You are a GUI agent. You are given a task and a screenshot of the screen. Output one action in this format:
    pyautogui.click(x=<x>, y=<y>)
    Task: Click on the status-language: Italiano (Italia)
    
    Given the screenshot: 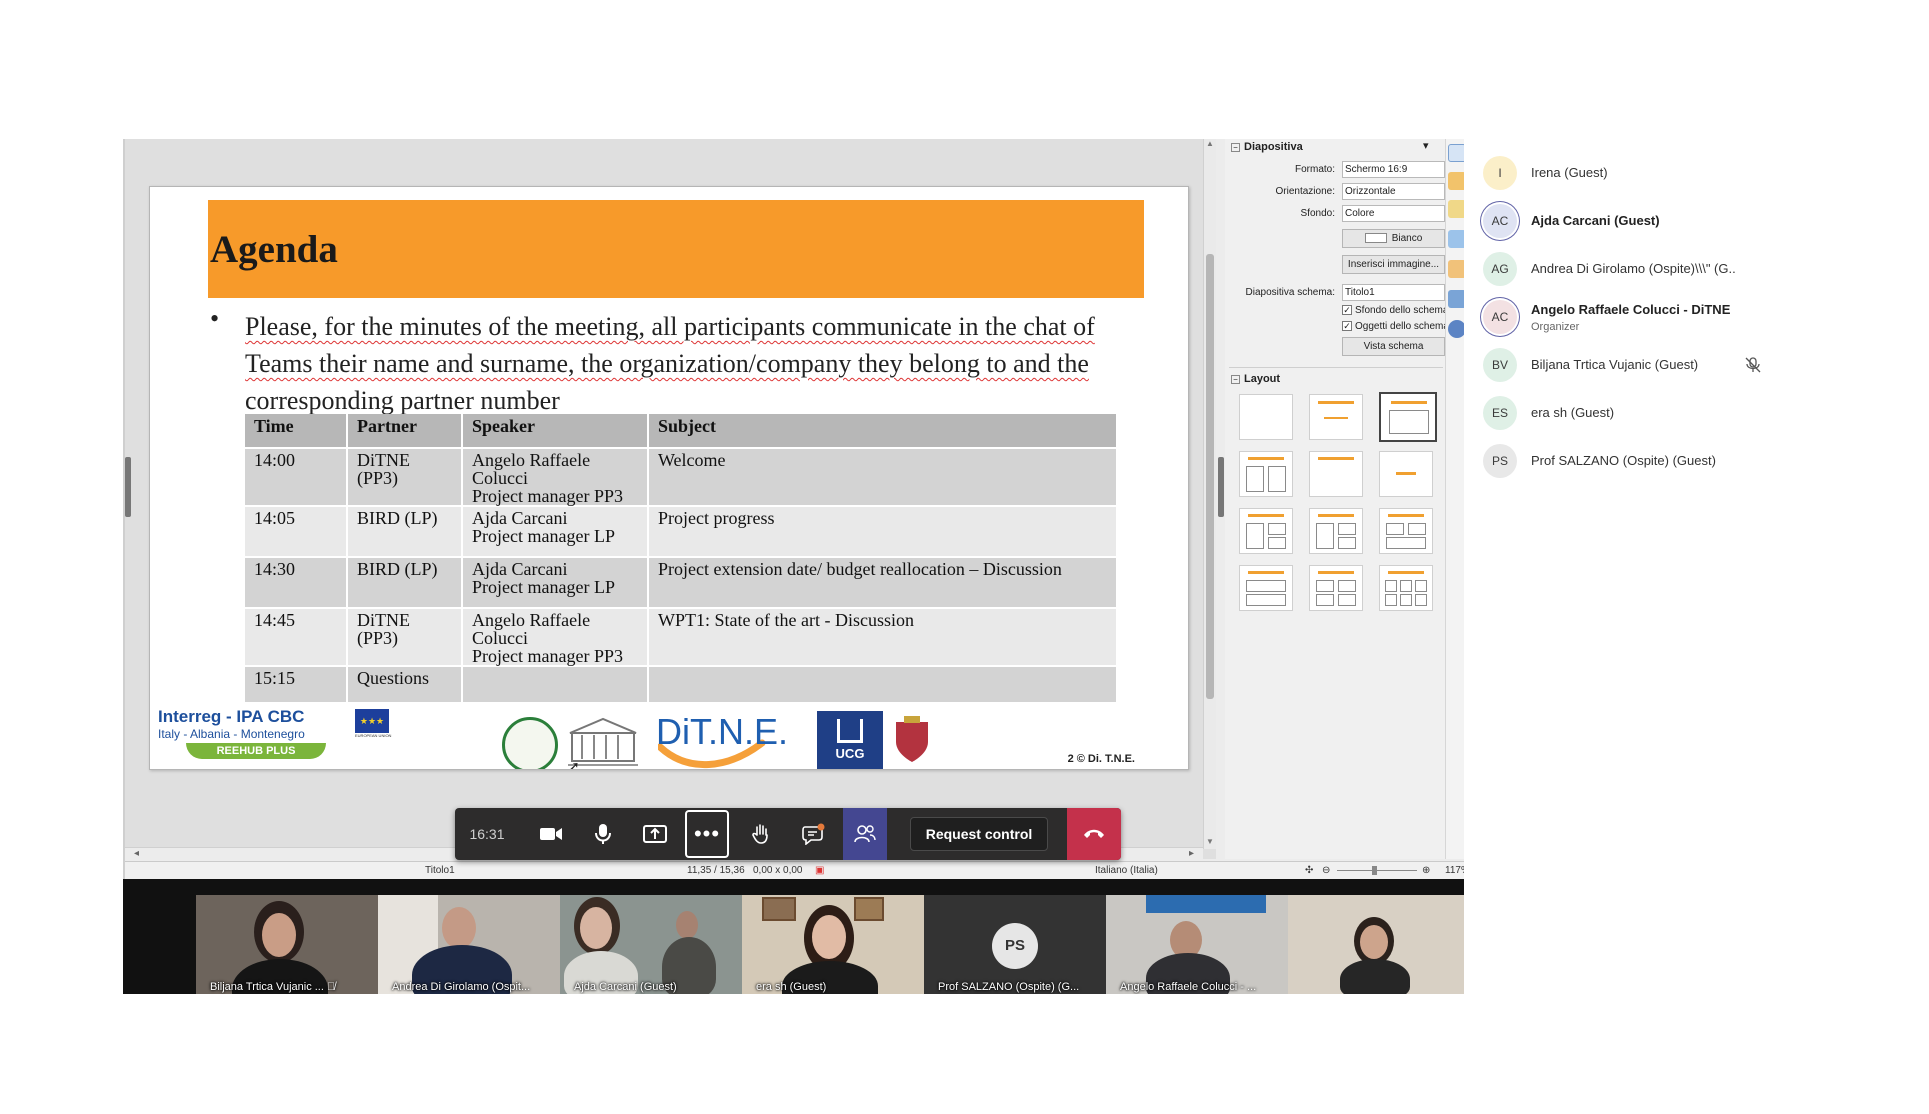 What is the action you would take?
    pyautogui.click(x=1126, y=870)
    